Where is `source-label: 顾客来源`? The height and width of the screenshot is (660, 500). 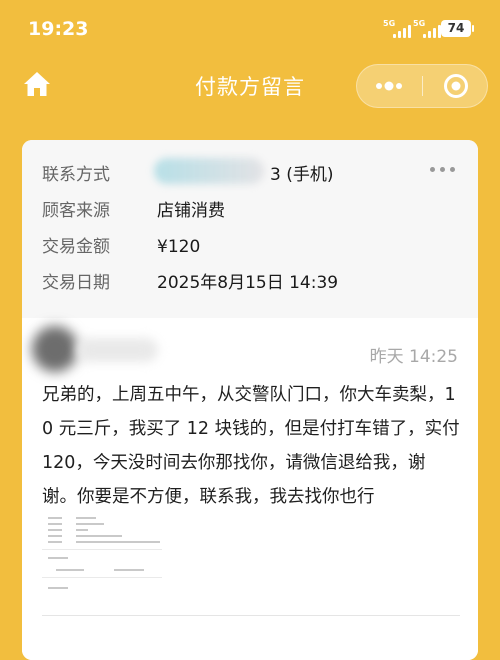 source-label: 顾客来源 is located at coordinates (76, 211).